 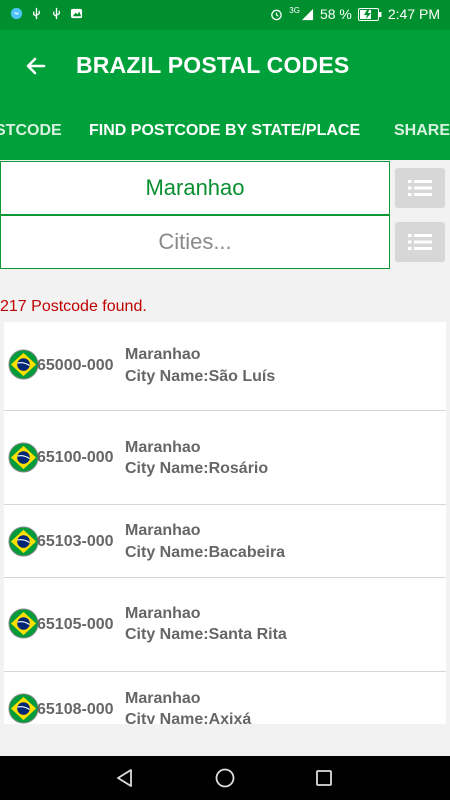 I want to click on battery-percent: 58 %, so click(x=335, y=14).